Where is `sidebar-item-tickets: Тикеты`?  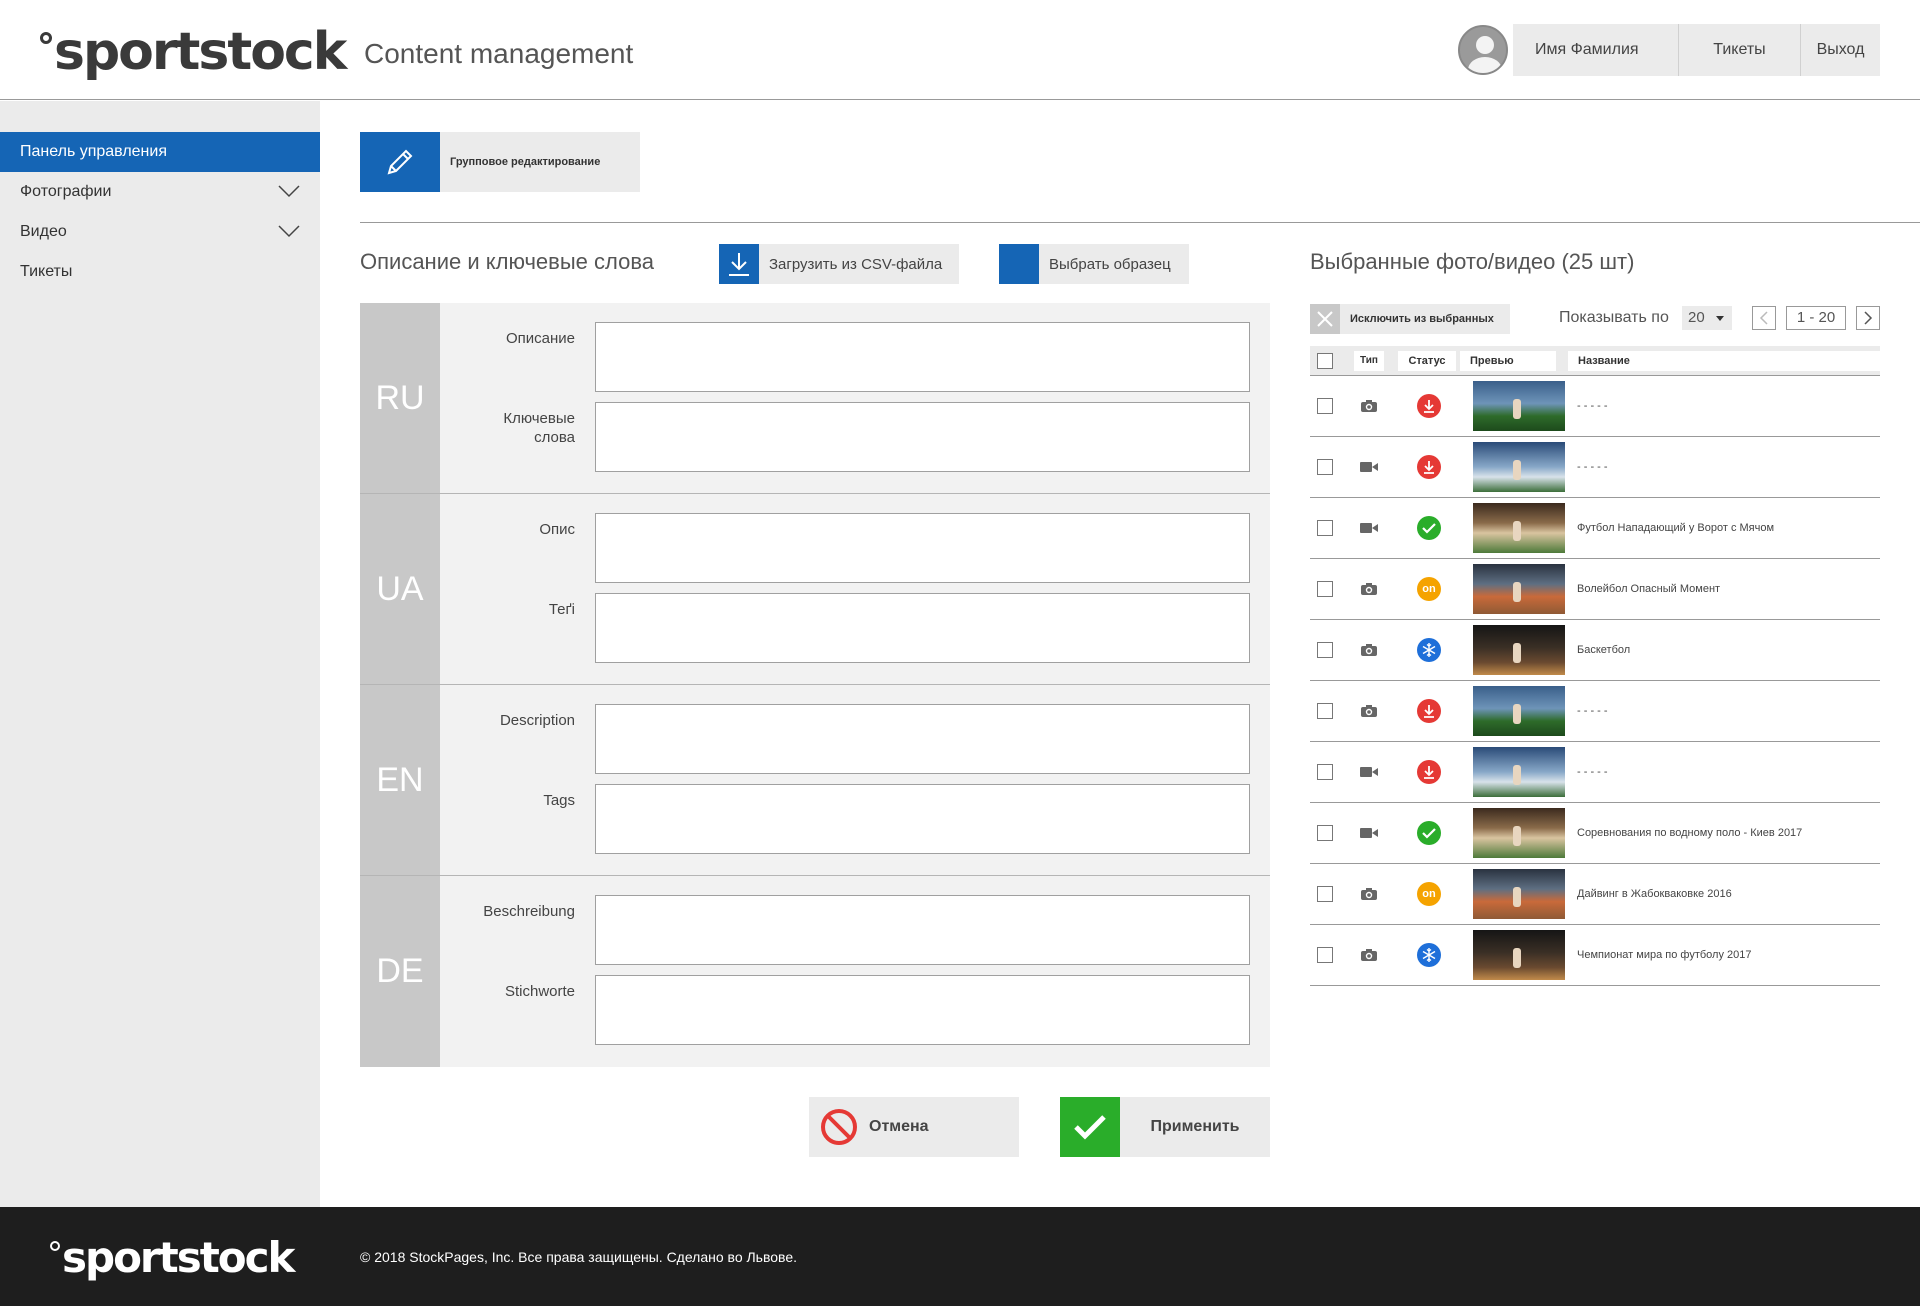 sidebar-item-tickets: Тикеты is located at coordinates (160, 272).